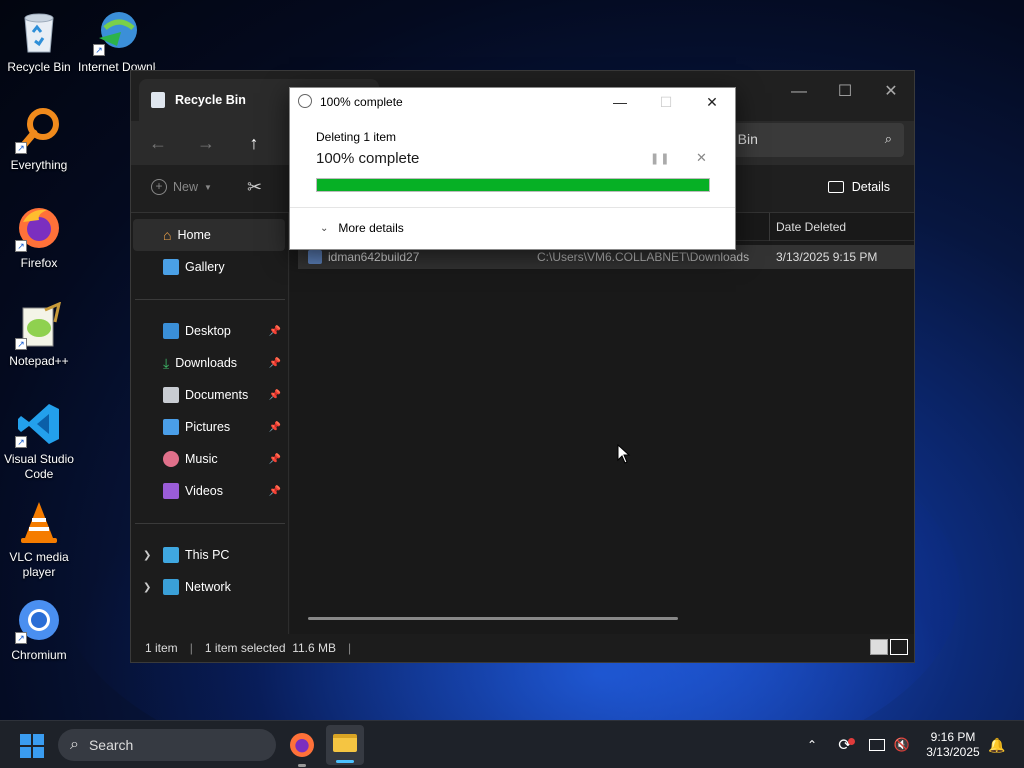  I want to click on cut-button: ✂, so click(254, 187).